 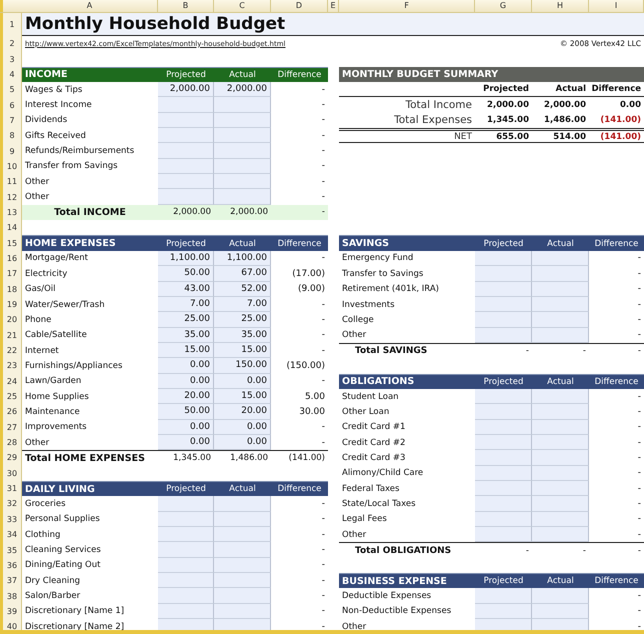 I want to click on row-number: 7, so click(x=11, y=120).